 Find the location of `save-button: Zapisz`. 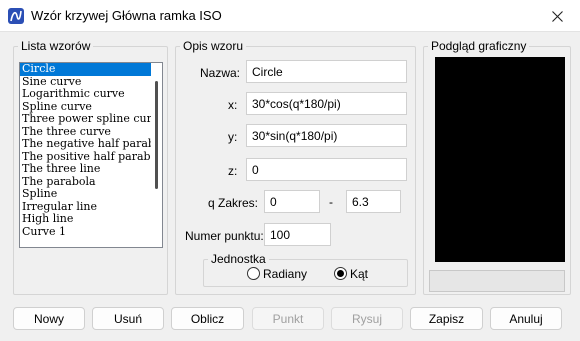

save-button: Zapisz is located at coordinates (446, 318).